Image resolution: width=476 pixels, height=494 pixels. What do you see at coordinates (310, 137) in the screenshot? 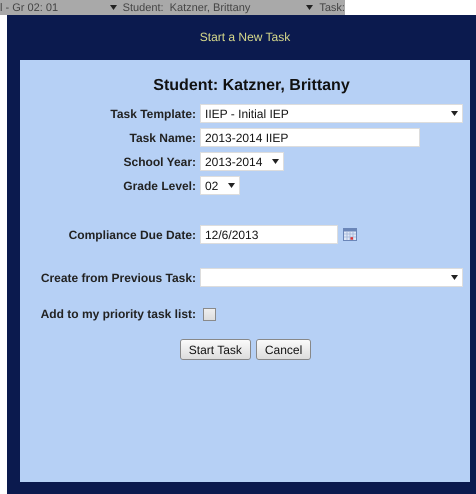
I see `text-field: 2013-2014 IIEP` at bounding box center [310, 137].